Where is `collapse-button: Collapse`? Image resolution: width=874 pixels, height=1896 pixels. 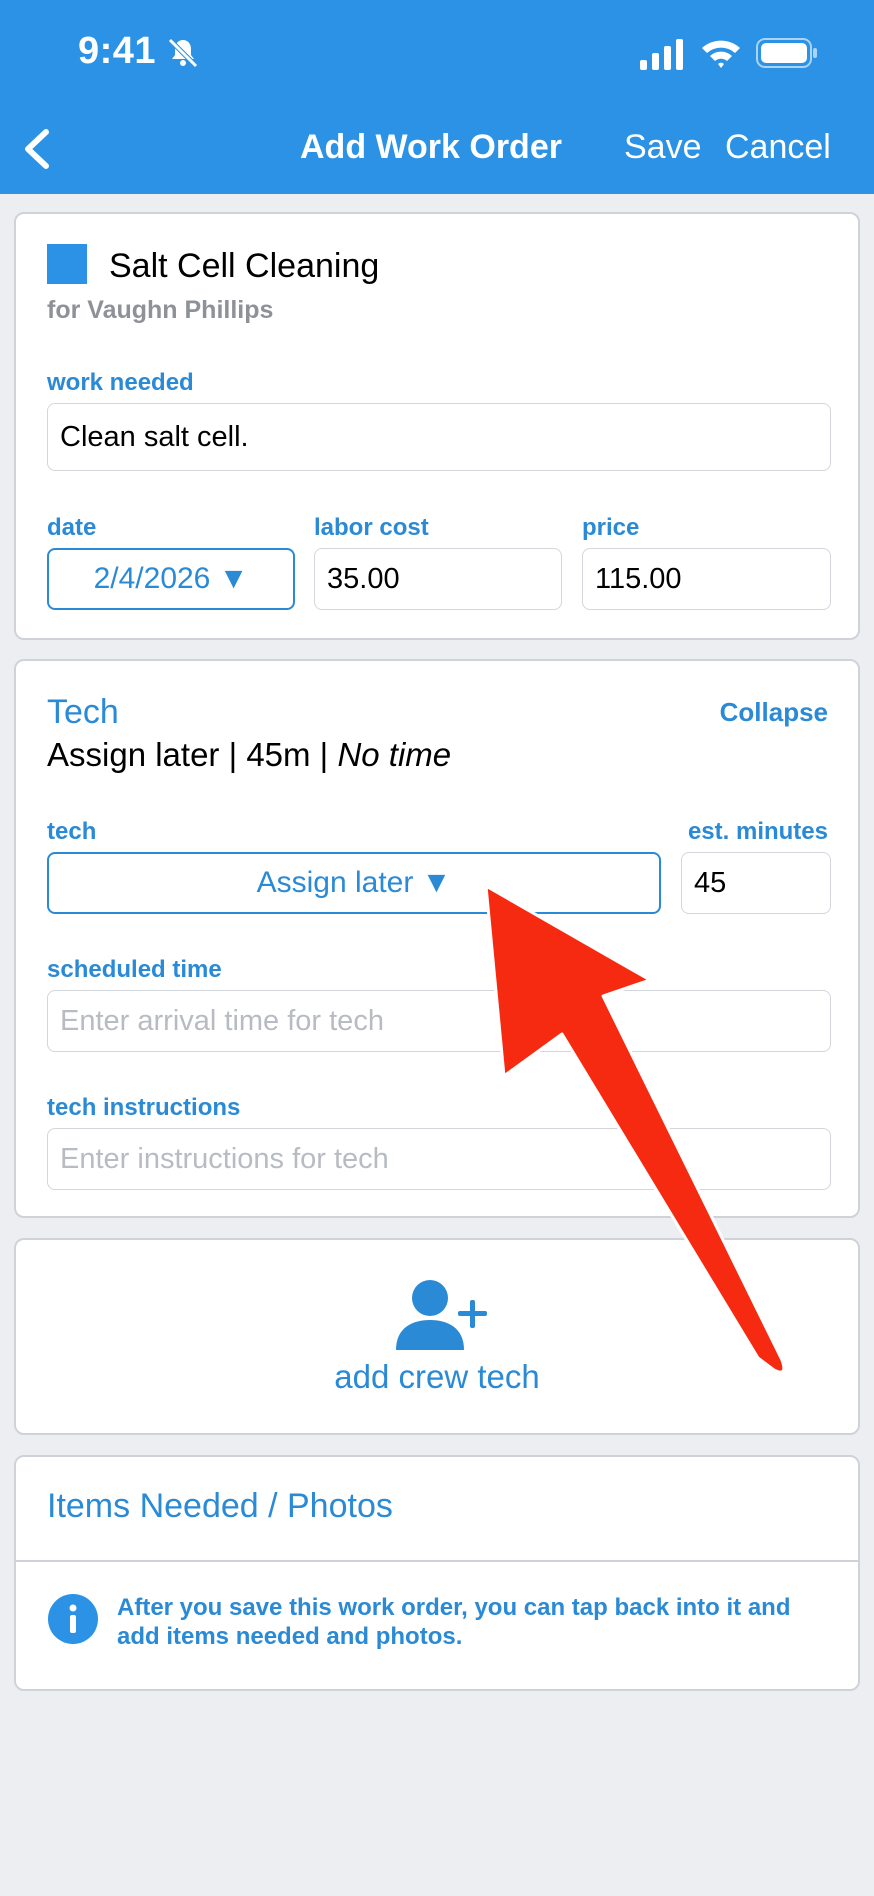 collapse-button: Collapse is located at coordinates (774, 712).